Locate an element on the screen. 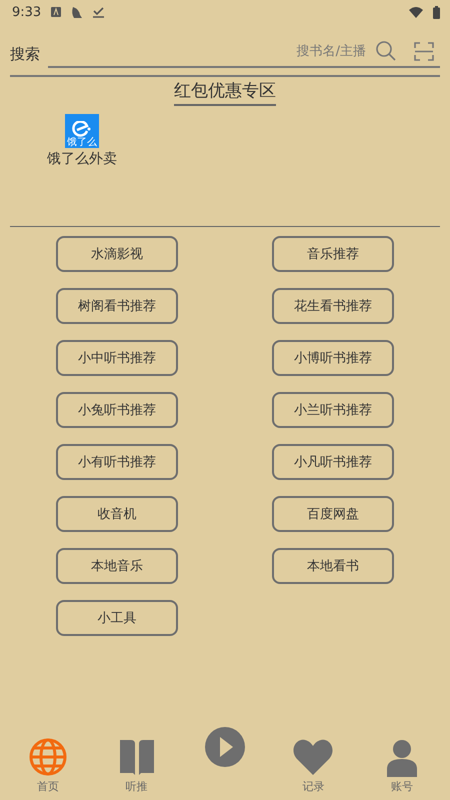 The height and width of the screenshot is (800, 450). menu-button: 小有听书推荐 is located at coordinates (117, 462).